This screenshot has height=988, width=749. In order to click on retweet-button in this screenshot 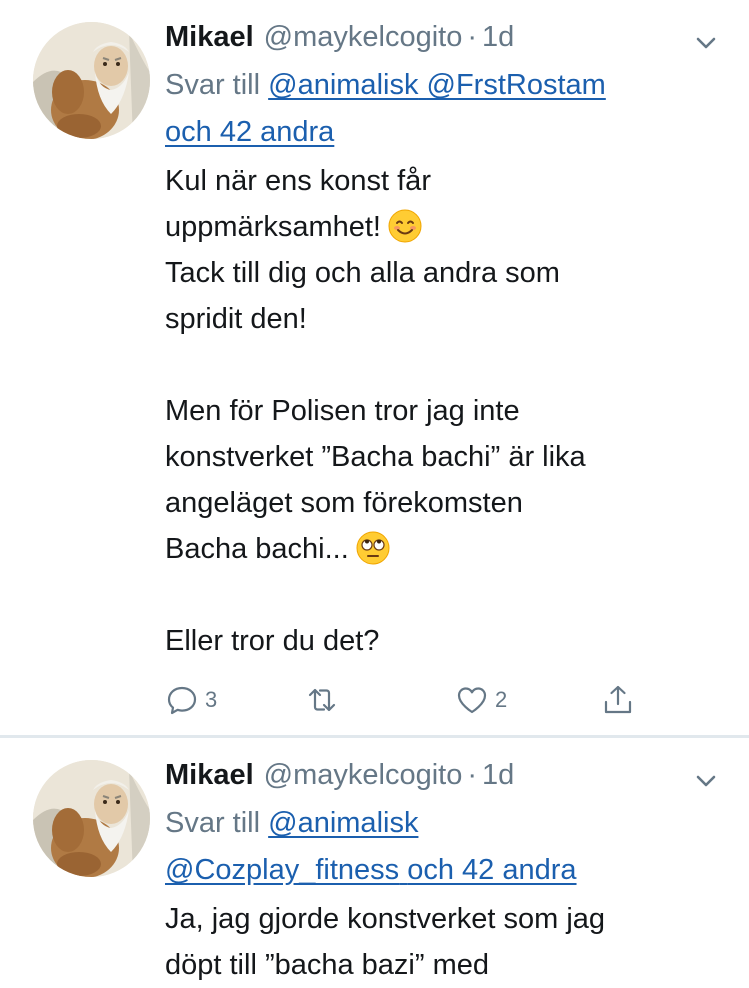, I will do `click(325, 700)`.